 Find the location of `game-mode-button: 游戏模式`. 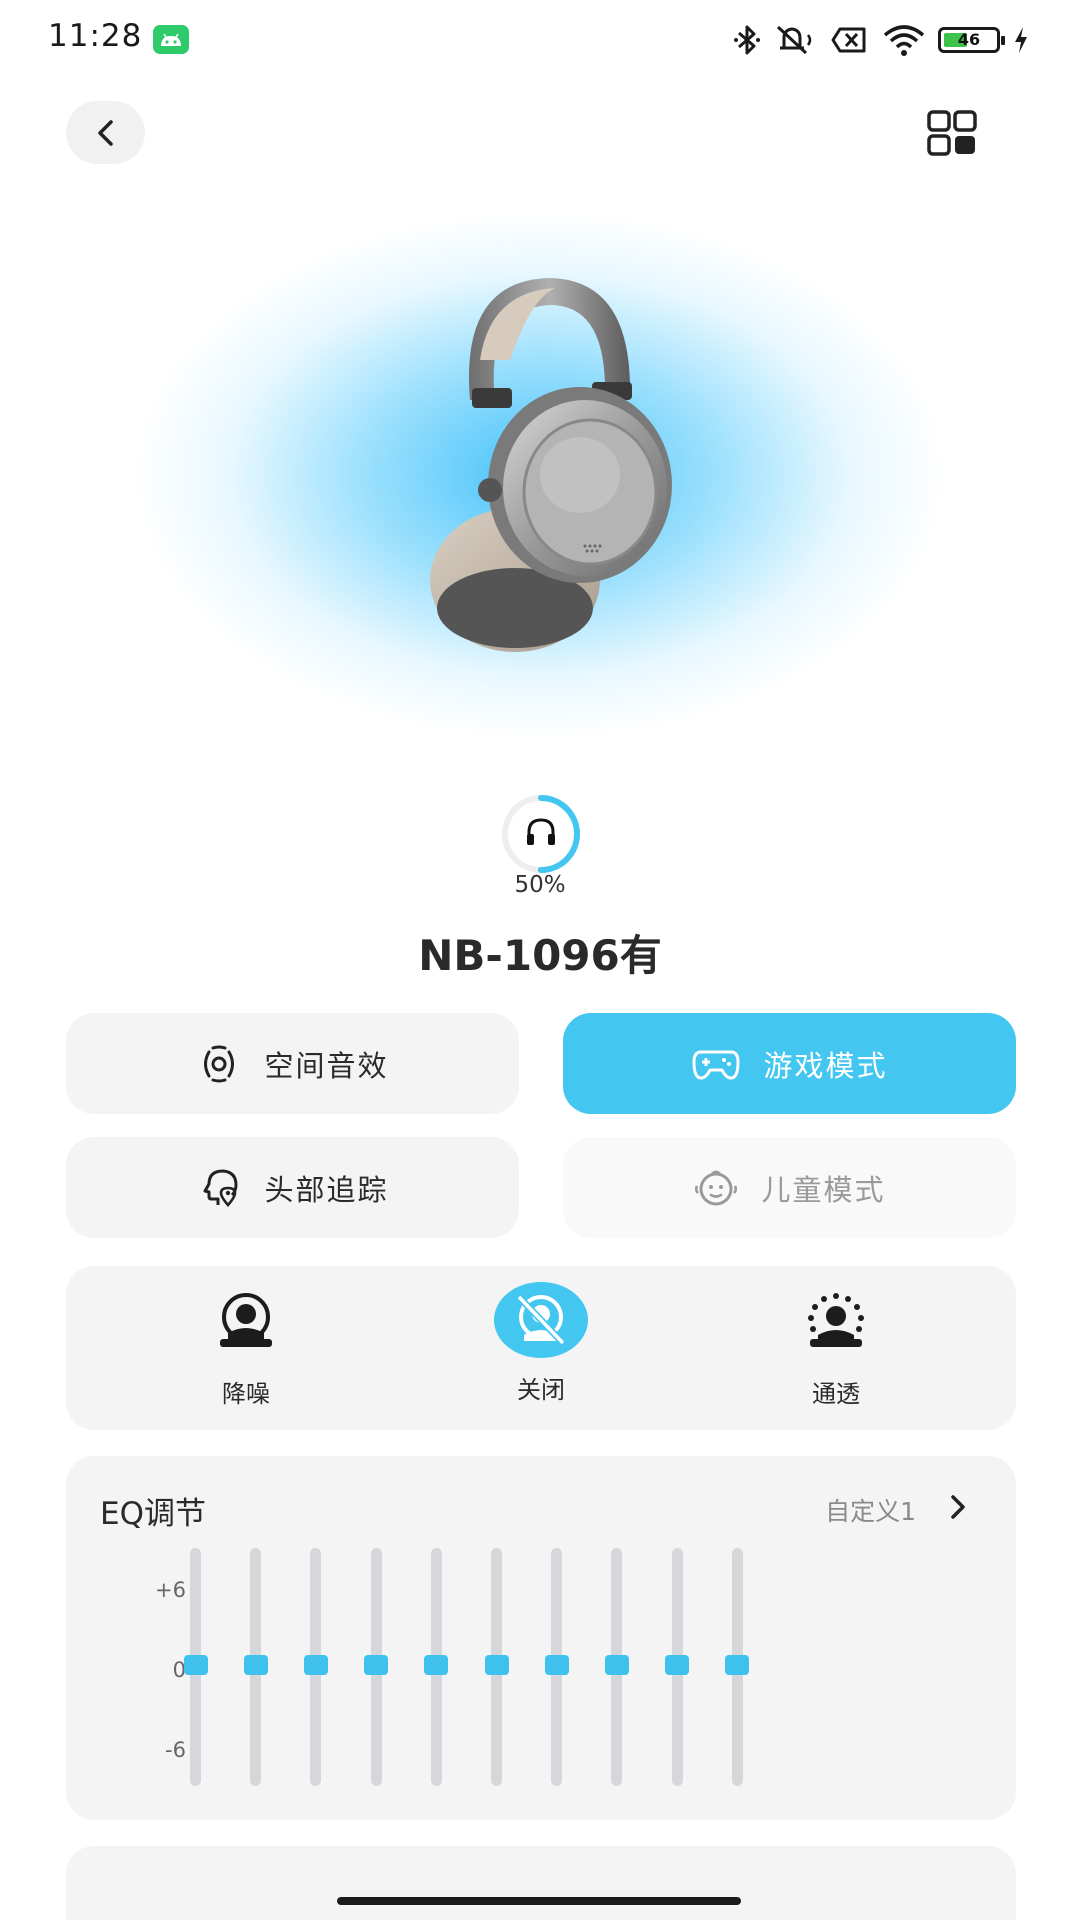

game-mode-button: 游戏模式 is located at coordinates (789, 1063).